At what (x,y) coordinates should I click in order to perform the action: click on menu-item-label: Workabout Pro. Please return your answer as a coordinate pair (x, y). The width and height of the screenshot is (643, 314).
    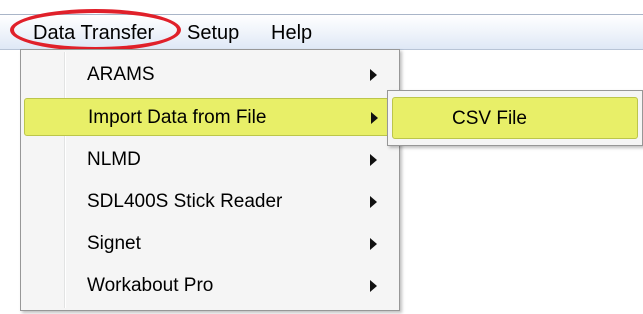
    Looking at the image, I should click on (150, 285).